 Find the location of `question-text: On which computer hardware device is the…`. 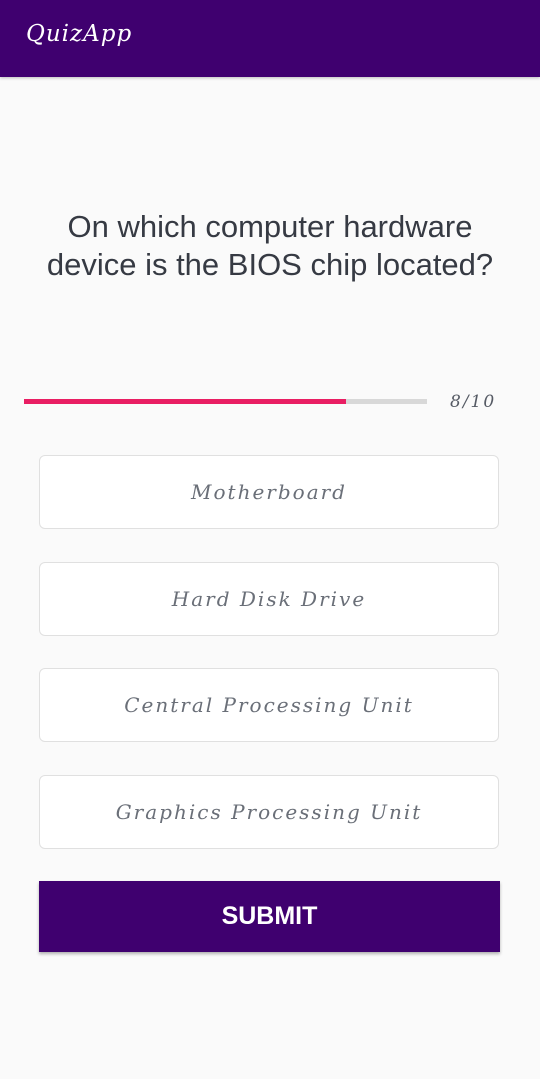

question-text: On which computer hardware device is the… is located at coordinates (270, 245).